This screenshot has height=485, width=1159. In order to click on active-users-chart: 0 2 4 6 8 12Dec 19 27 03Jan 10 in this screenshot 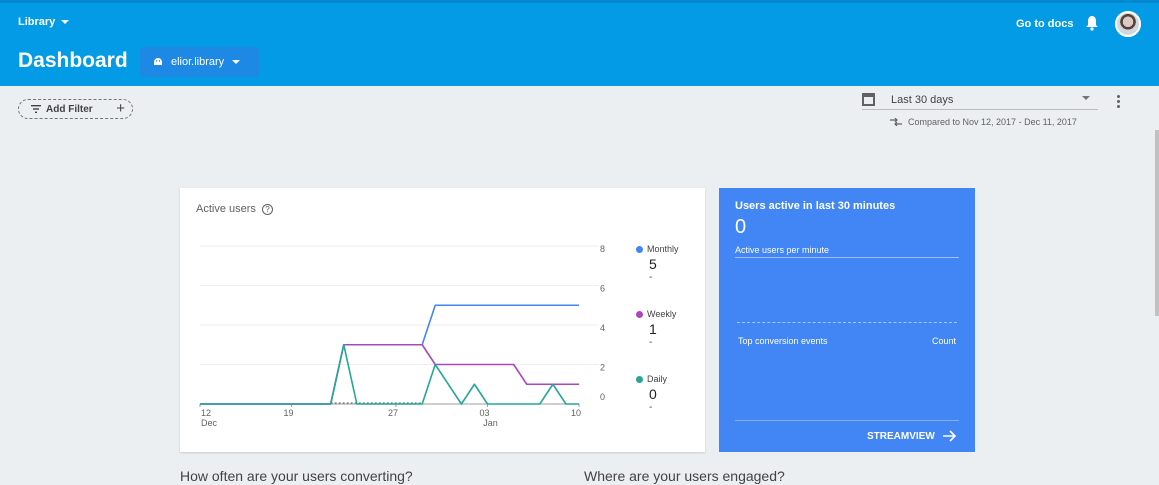, I will do `click(402, 336)`.